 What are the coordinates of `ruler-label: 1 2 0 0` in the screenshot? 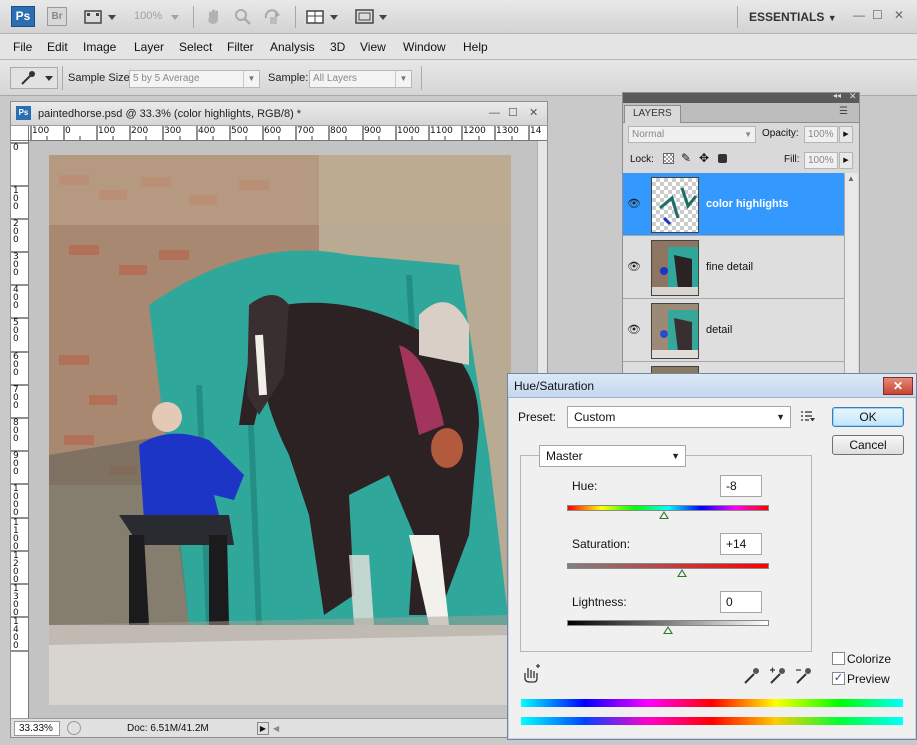 It's located at (16, 568).